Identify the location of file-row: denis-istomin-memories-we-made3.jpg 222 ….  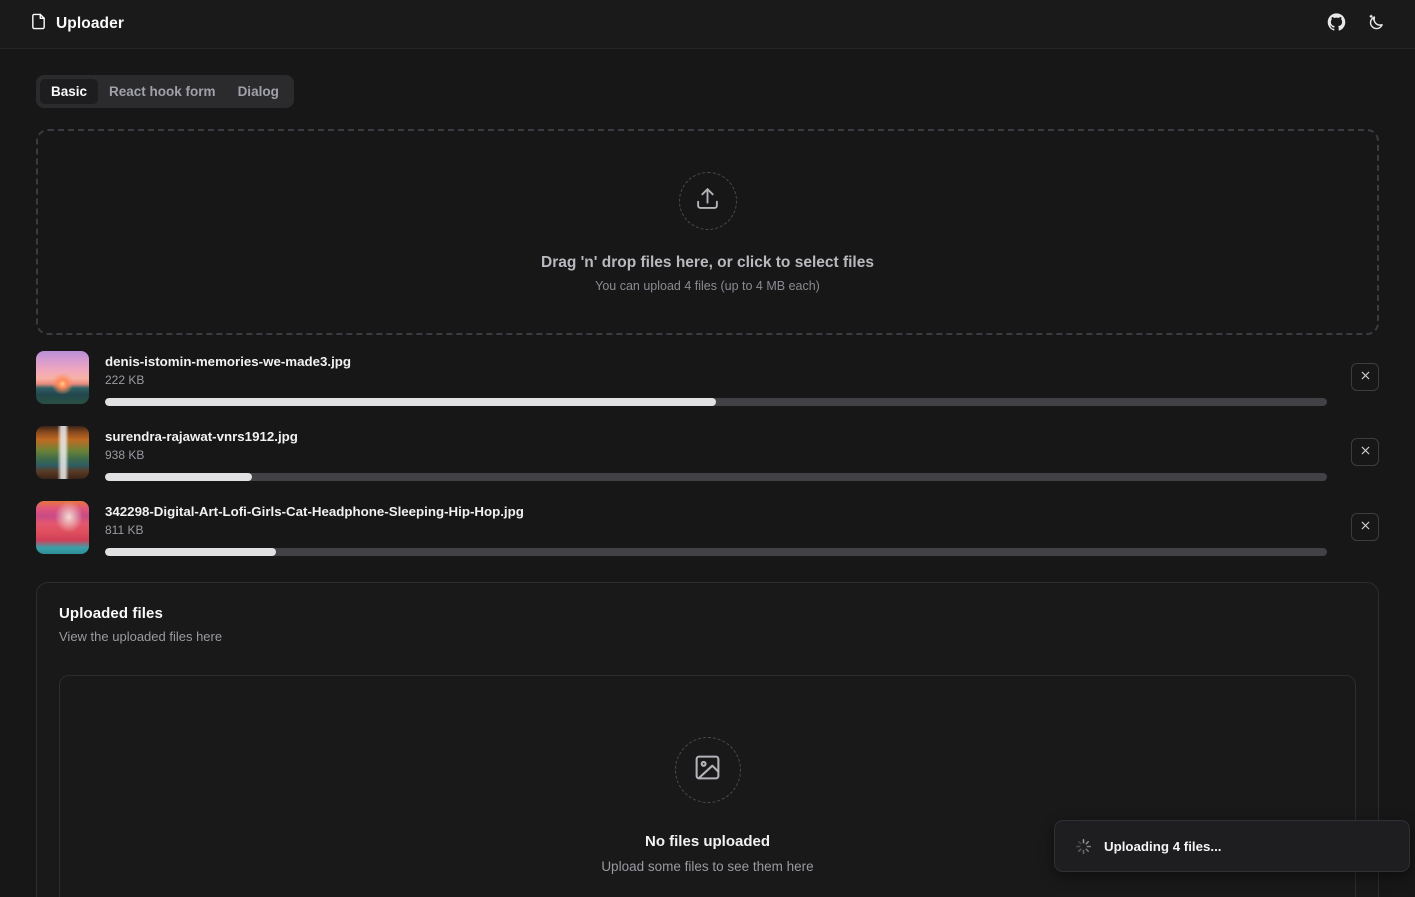
(707, 378).